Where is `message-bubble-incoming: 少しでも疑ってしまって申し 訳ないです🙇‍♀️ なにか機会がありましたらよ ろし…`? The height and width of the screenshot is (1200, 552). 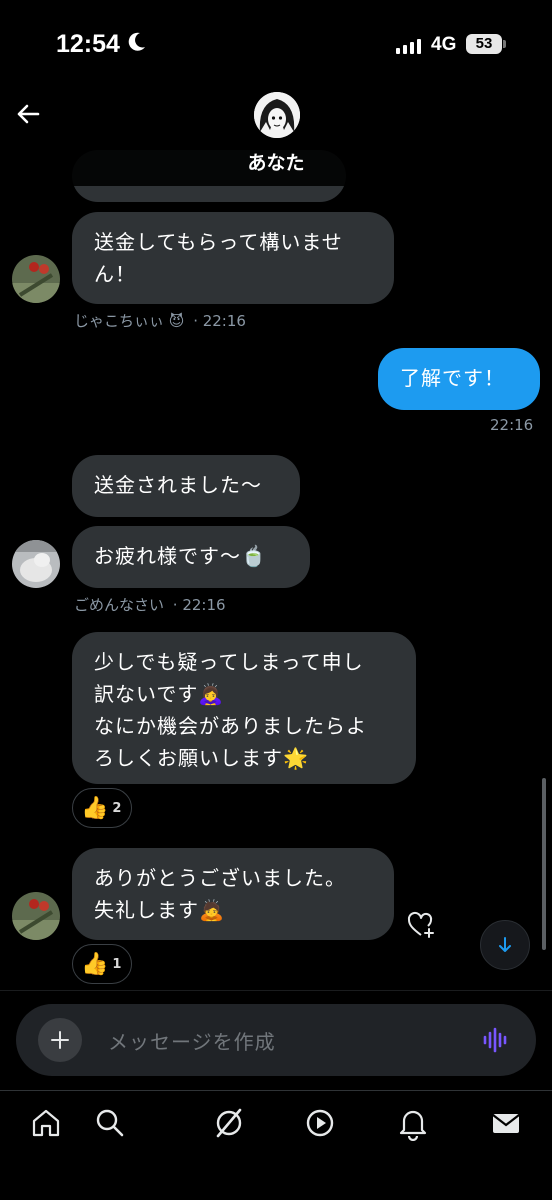 message-bubble-incoming: 少しでも疑ってしまって申し 訳ないです🙇‍♀️ なにか機会がありましたらよ ろし… is located at coordinates (244, 708).